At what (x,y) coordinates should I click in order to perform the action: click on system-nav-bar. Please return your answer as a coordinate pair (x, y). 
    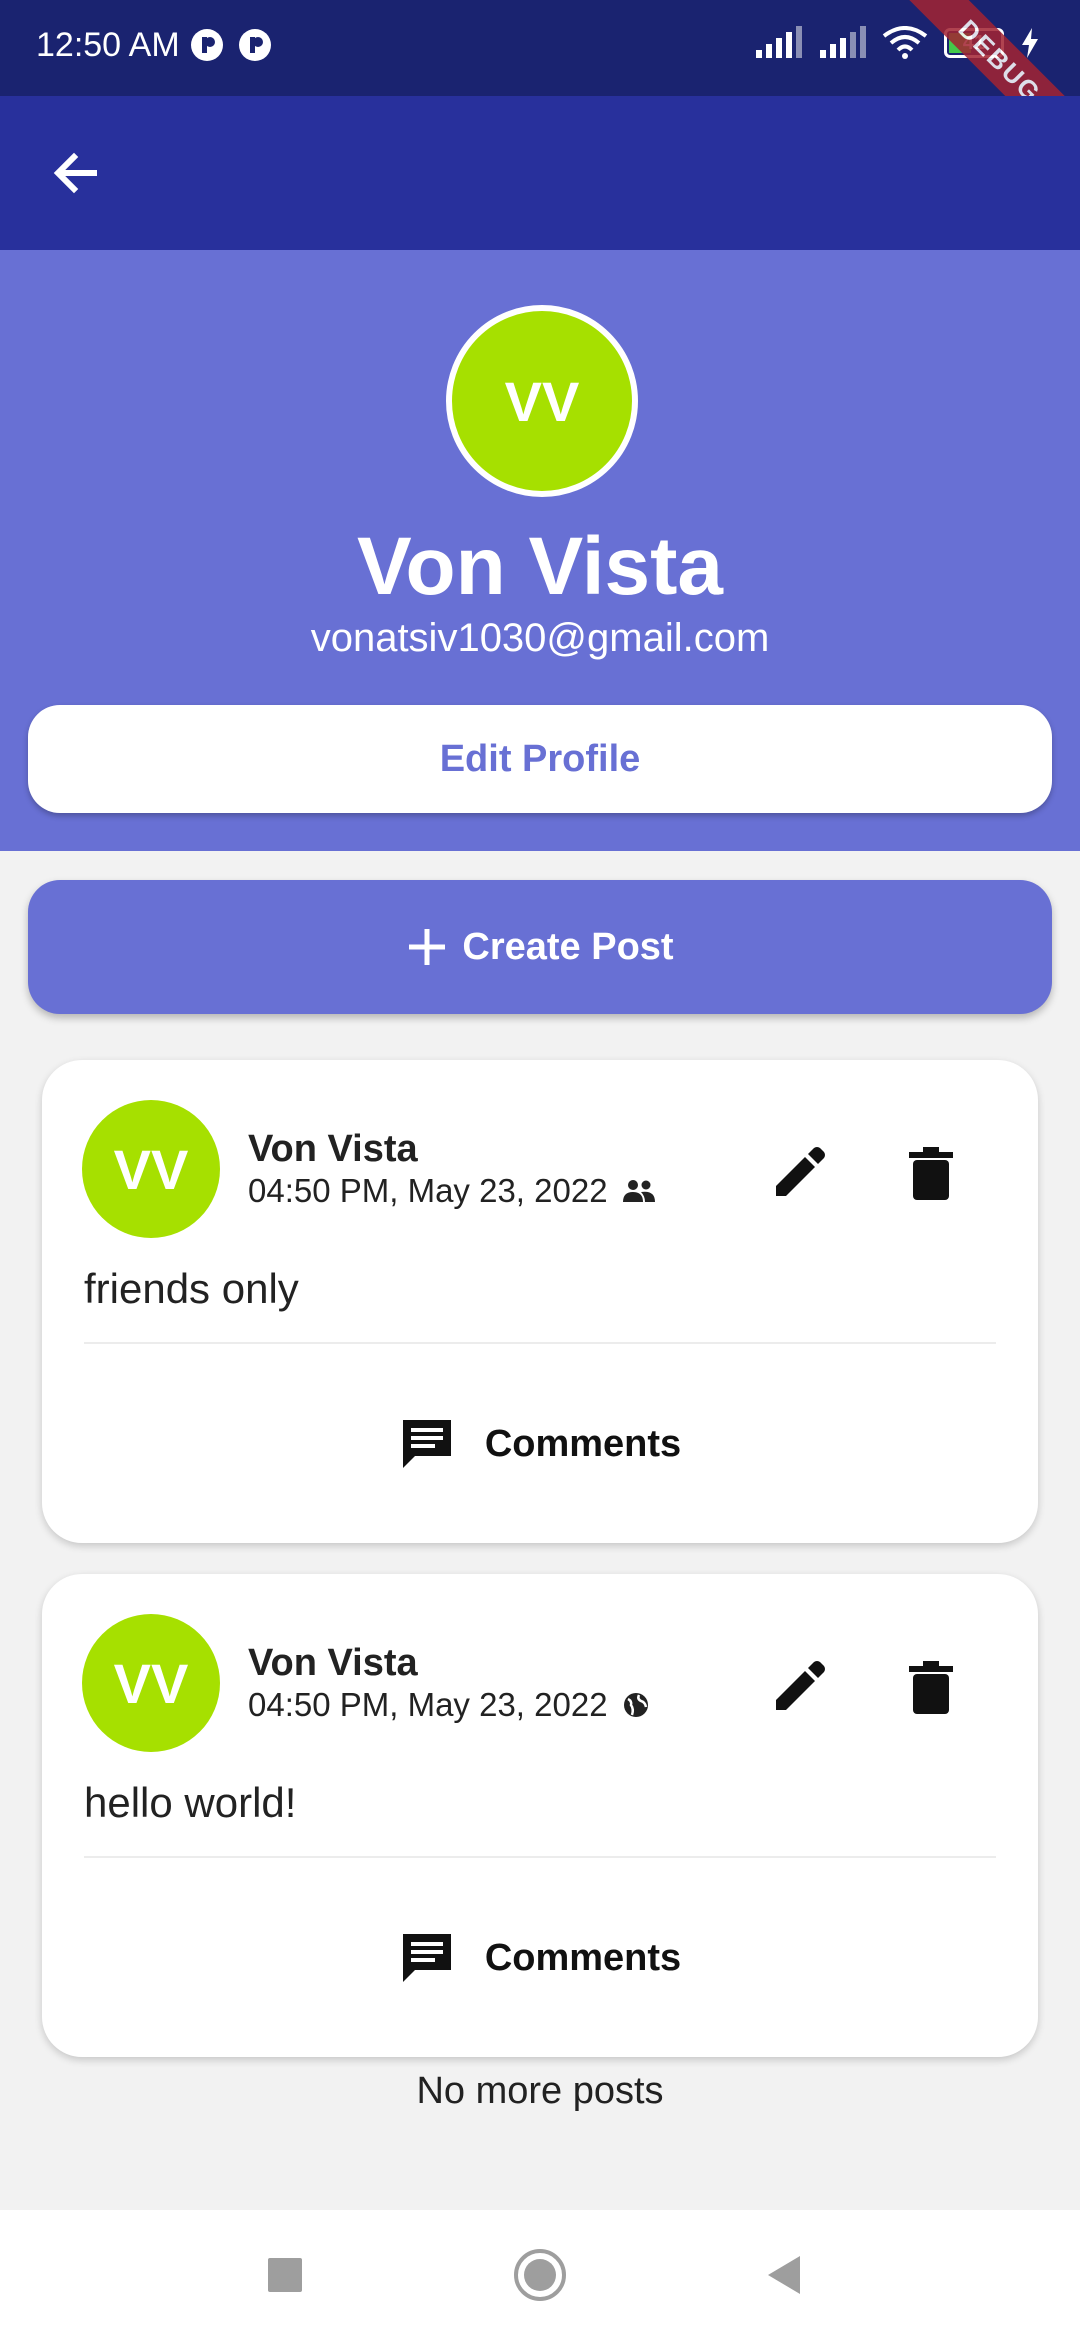
    Looking at the image, I should click on (540, 2275).